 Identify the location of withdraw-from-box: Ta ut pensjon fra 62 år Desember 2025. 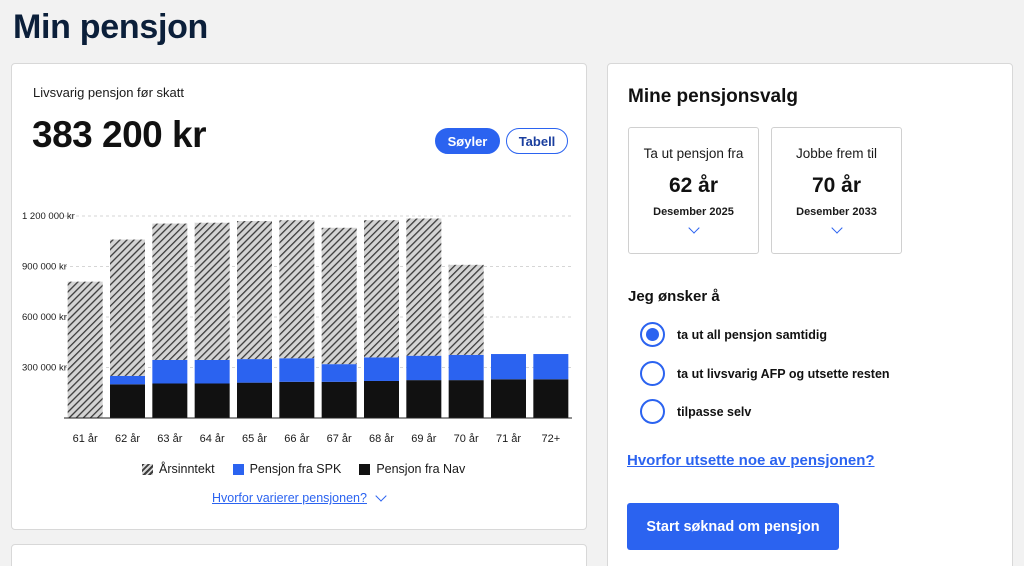
(693, 190).